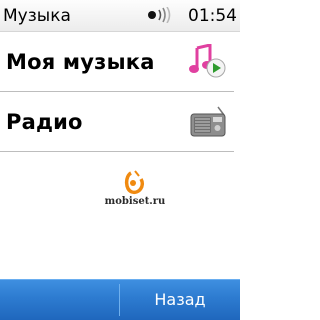 The height and width of the screenshot is (320, 320). Describe the element at coordinates (159, 16) in the screenshot. I see `signal-waves-icon` at that location.